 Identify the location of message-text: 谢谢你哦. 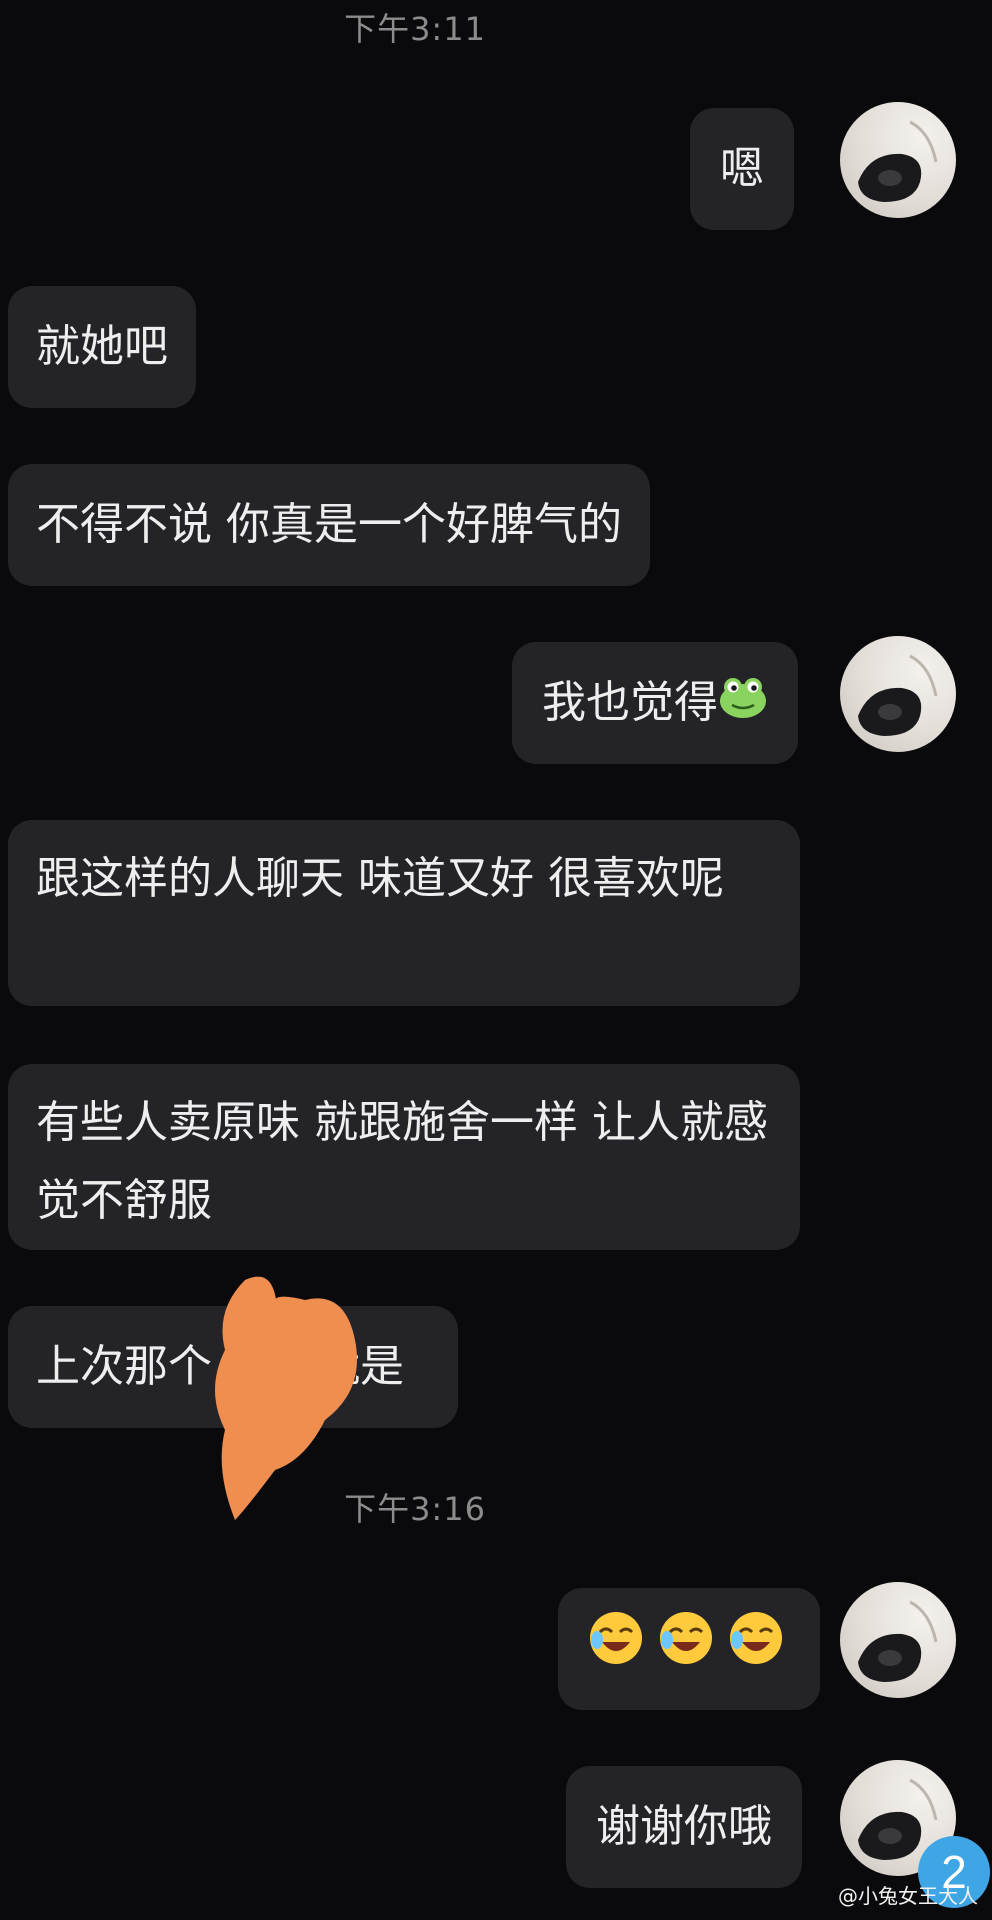
(684, 1826).